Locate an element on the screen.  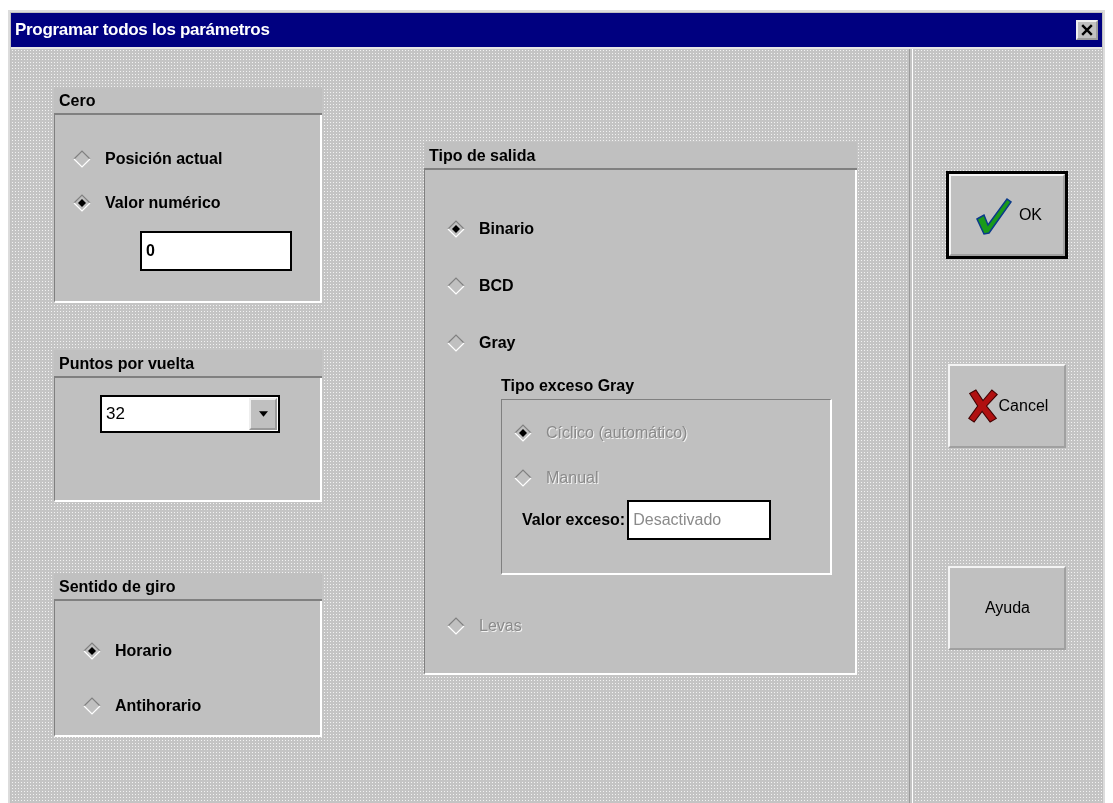
input-field: 0 is located at coordinates (216, 251).